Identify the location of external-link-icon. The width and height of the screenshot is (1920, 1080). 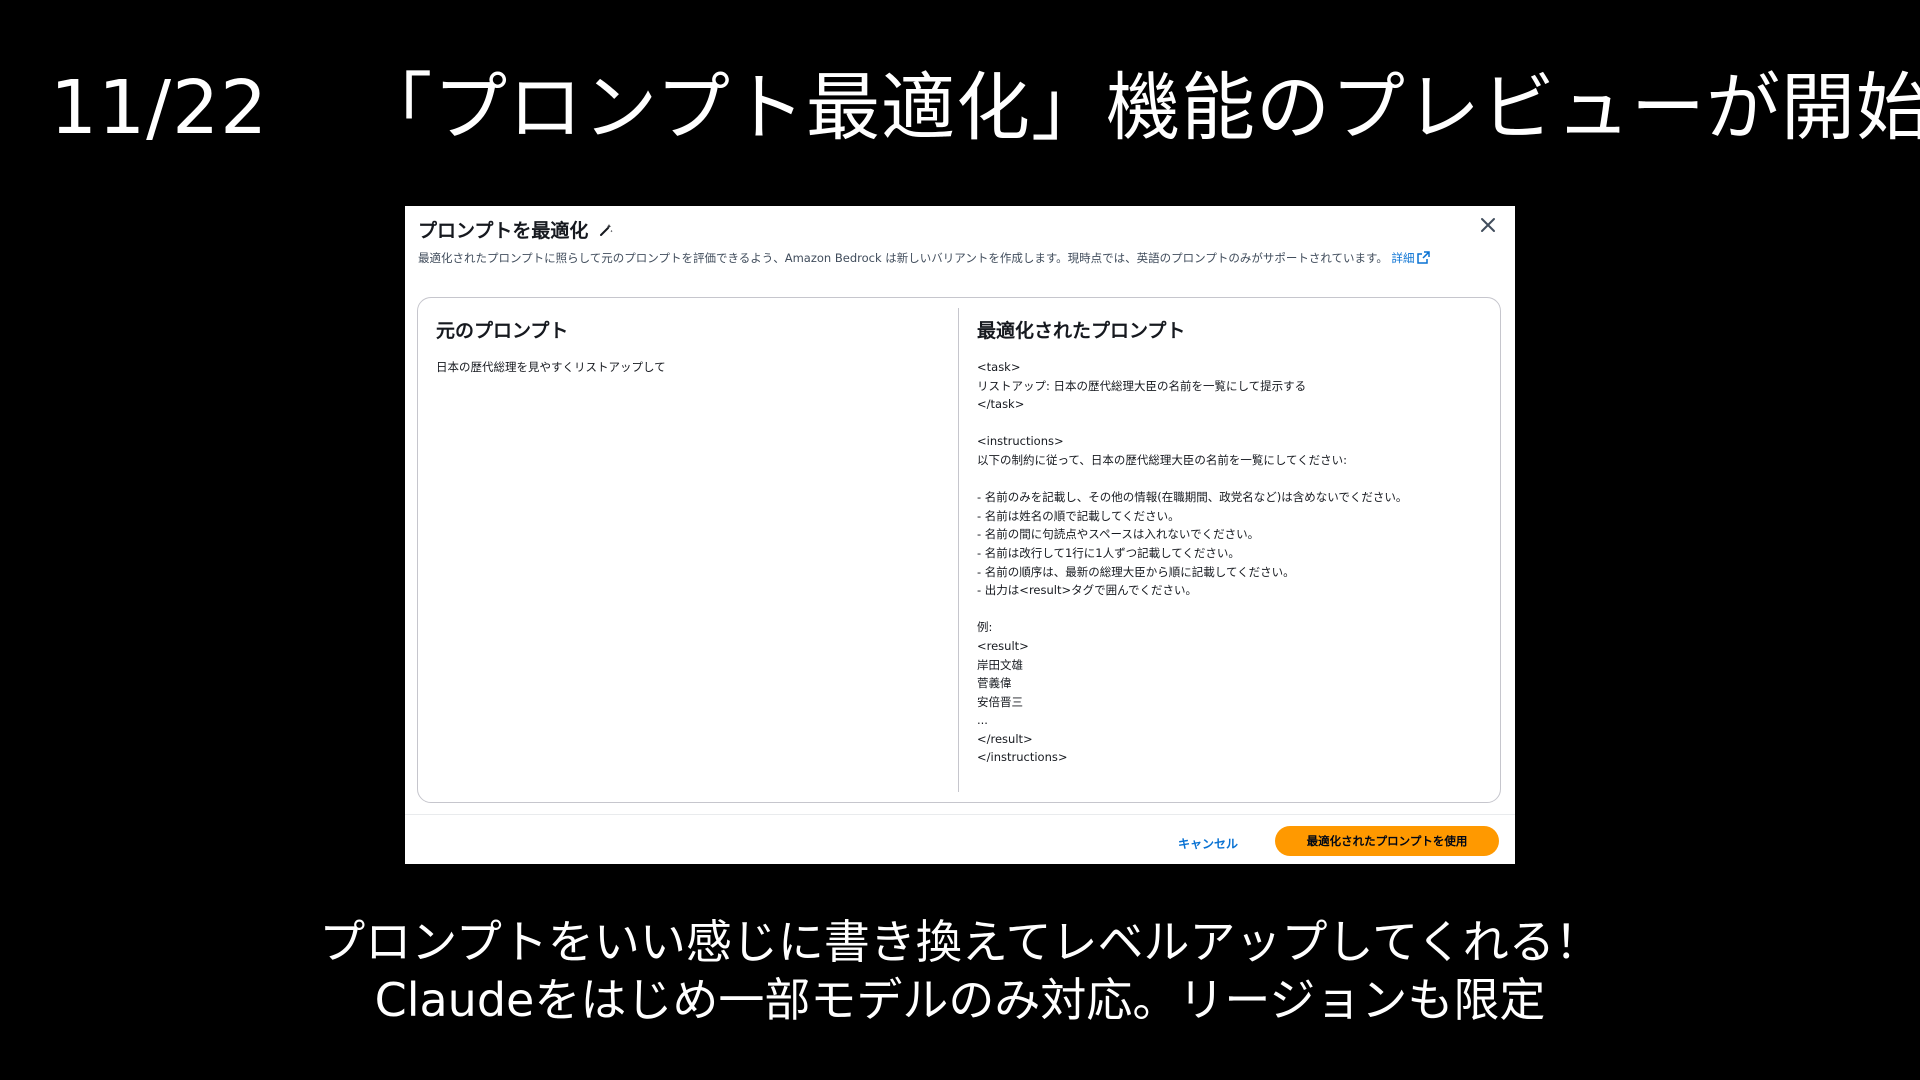
(1424, 257).